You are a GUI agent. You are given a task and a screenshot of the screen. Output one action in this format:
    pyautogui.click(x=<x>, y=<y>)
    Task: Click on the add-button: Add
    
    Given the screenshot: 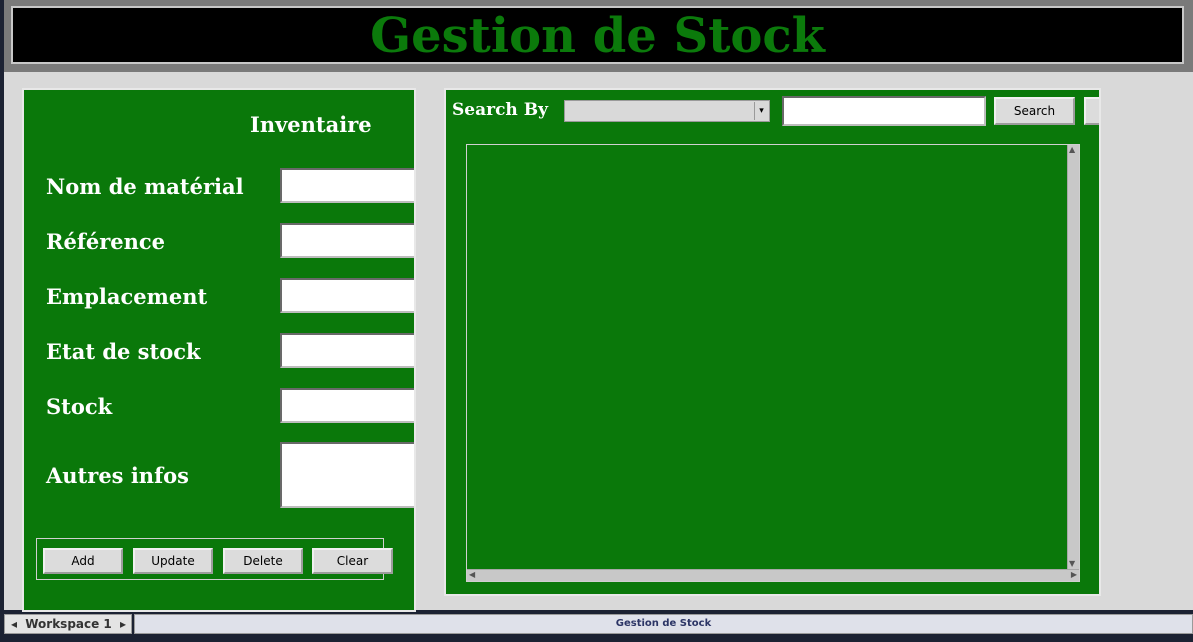 What is the action you would take?
    pyautogui.click(x=83, y=561)
    